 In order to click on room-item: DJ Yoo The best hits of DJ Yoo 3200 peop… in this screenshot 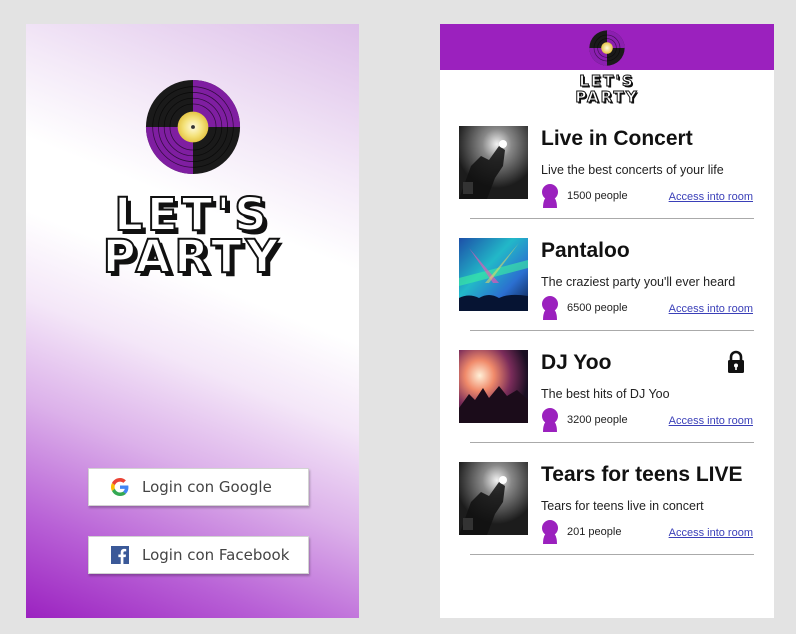, I will do `click(607, 406)`.